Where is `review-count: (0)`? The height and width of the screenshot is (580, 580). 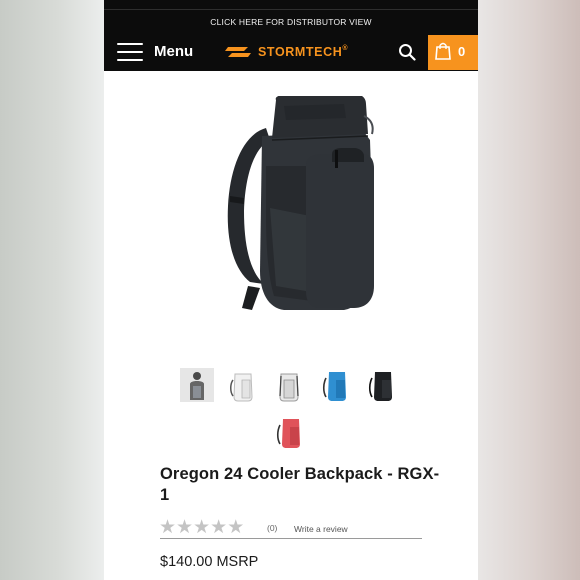 review-count: (0) is located at coordinates (272, 528).